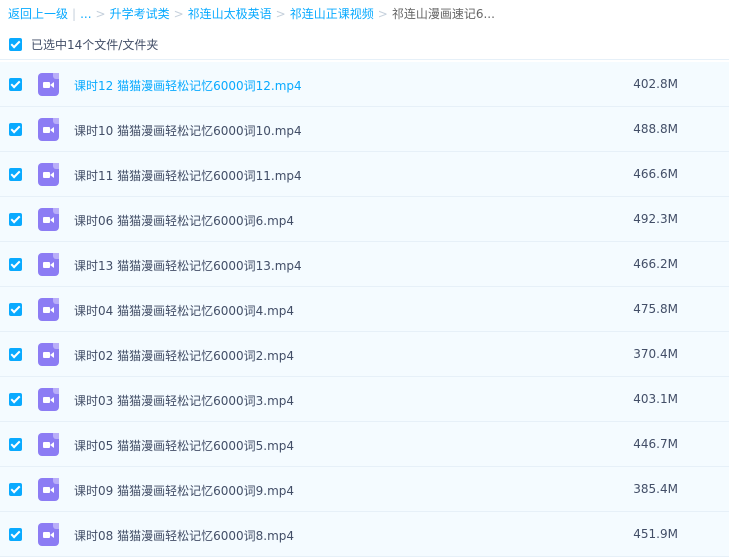 The image size is (729, 557). Describe the element at coordinates (184, 535) in the screenshot. I see `file-name: 课时08 猫猫漫画轻松记忆6000词8.mp4` at that location.